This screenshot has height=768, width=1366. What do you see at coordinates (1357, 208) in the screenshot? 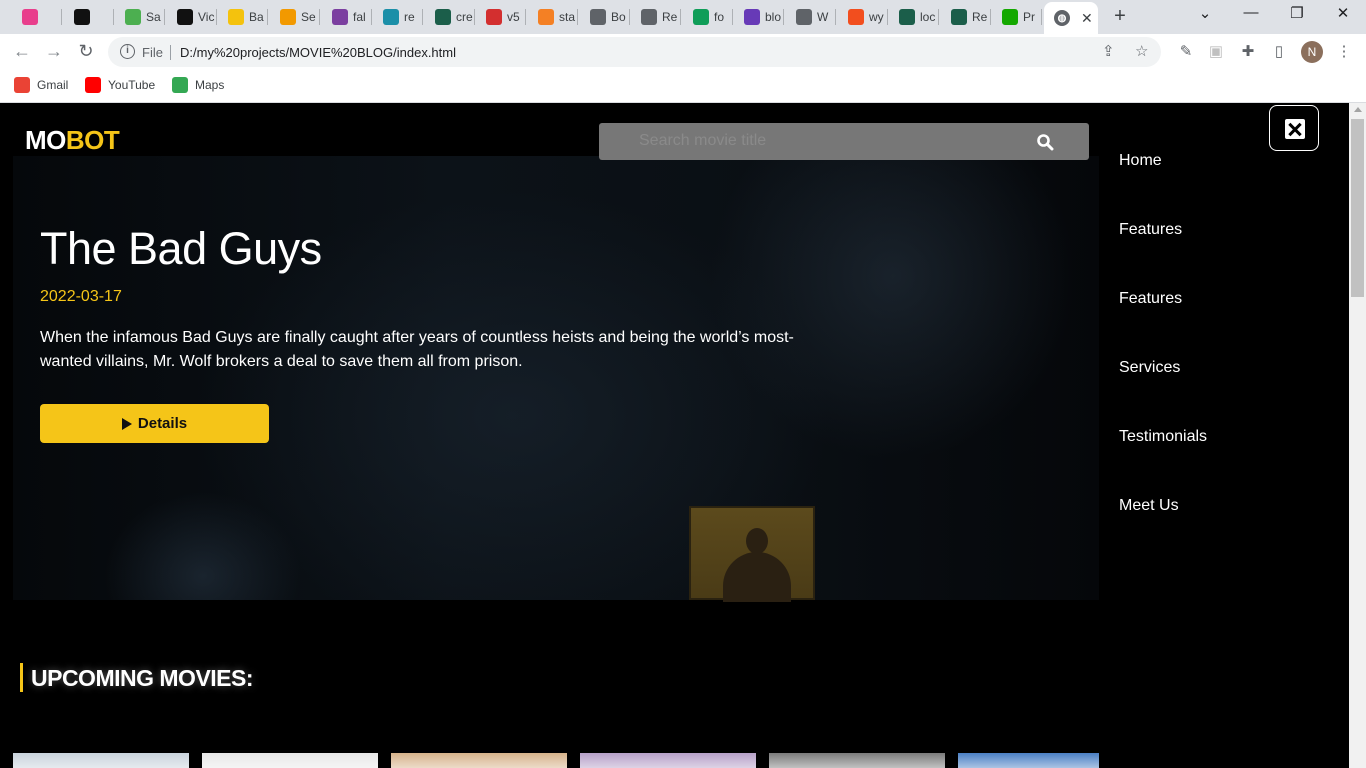
I see `scroll-thumb` at bounding box center [1357, 208].